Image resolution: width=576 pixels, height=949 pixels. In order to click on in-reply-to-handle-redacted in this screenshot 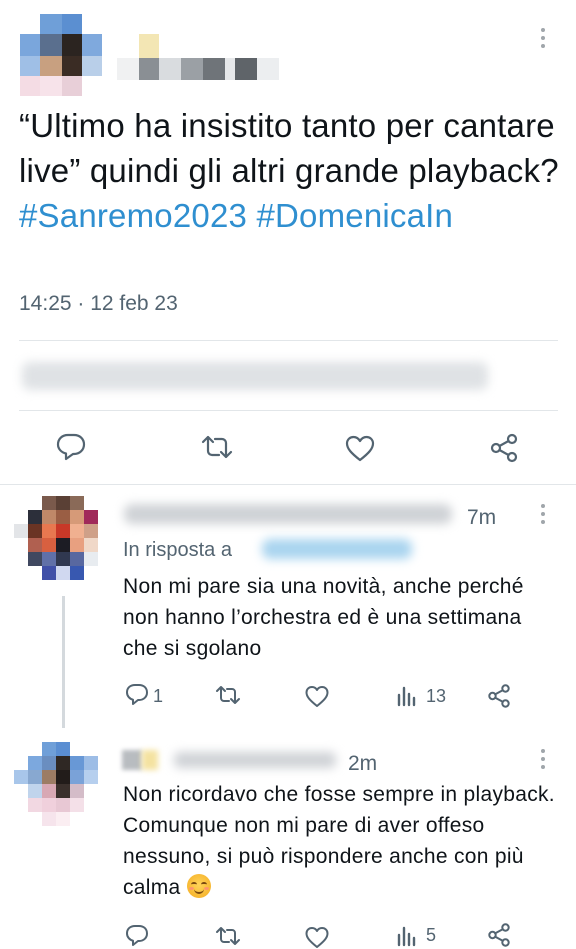, I will do `click(337, 549)`.